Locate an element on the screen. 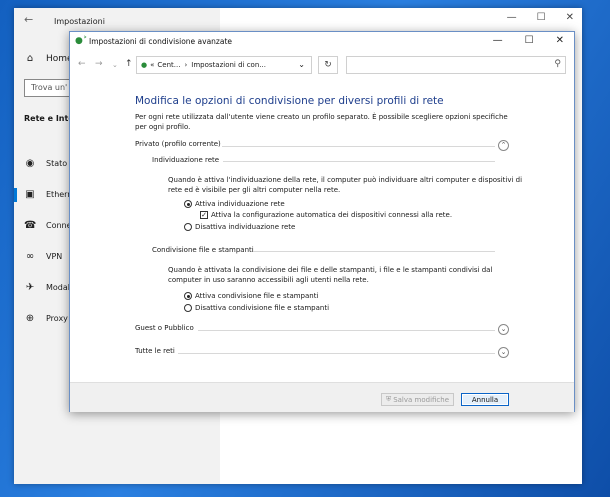 Image resolution: width=610 pixels, height=497 pixels. refresh-button: ↻ is located at coordinates (328, 65).